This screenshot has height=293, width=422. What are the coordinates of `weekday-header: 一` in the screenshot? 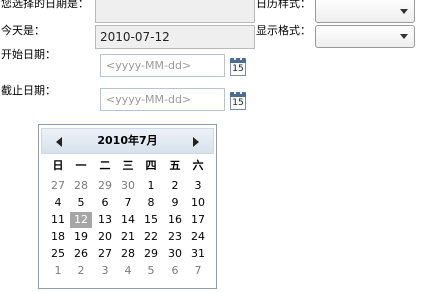 It's located at (81, 165).